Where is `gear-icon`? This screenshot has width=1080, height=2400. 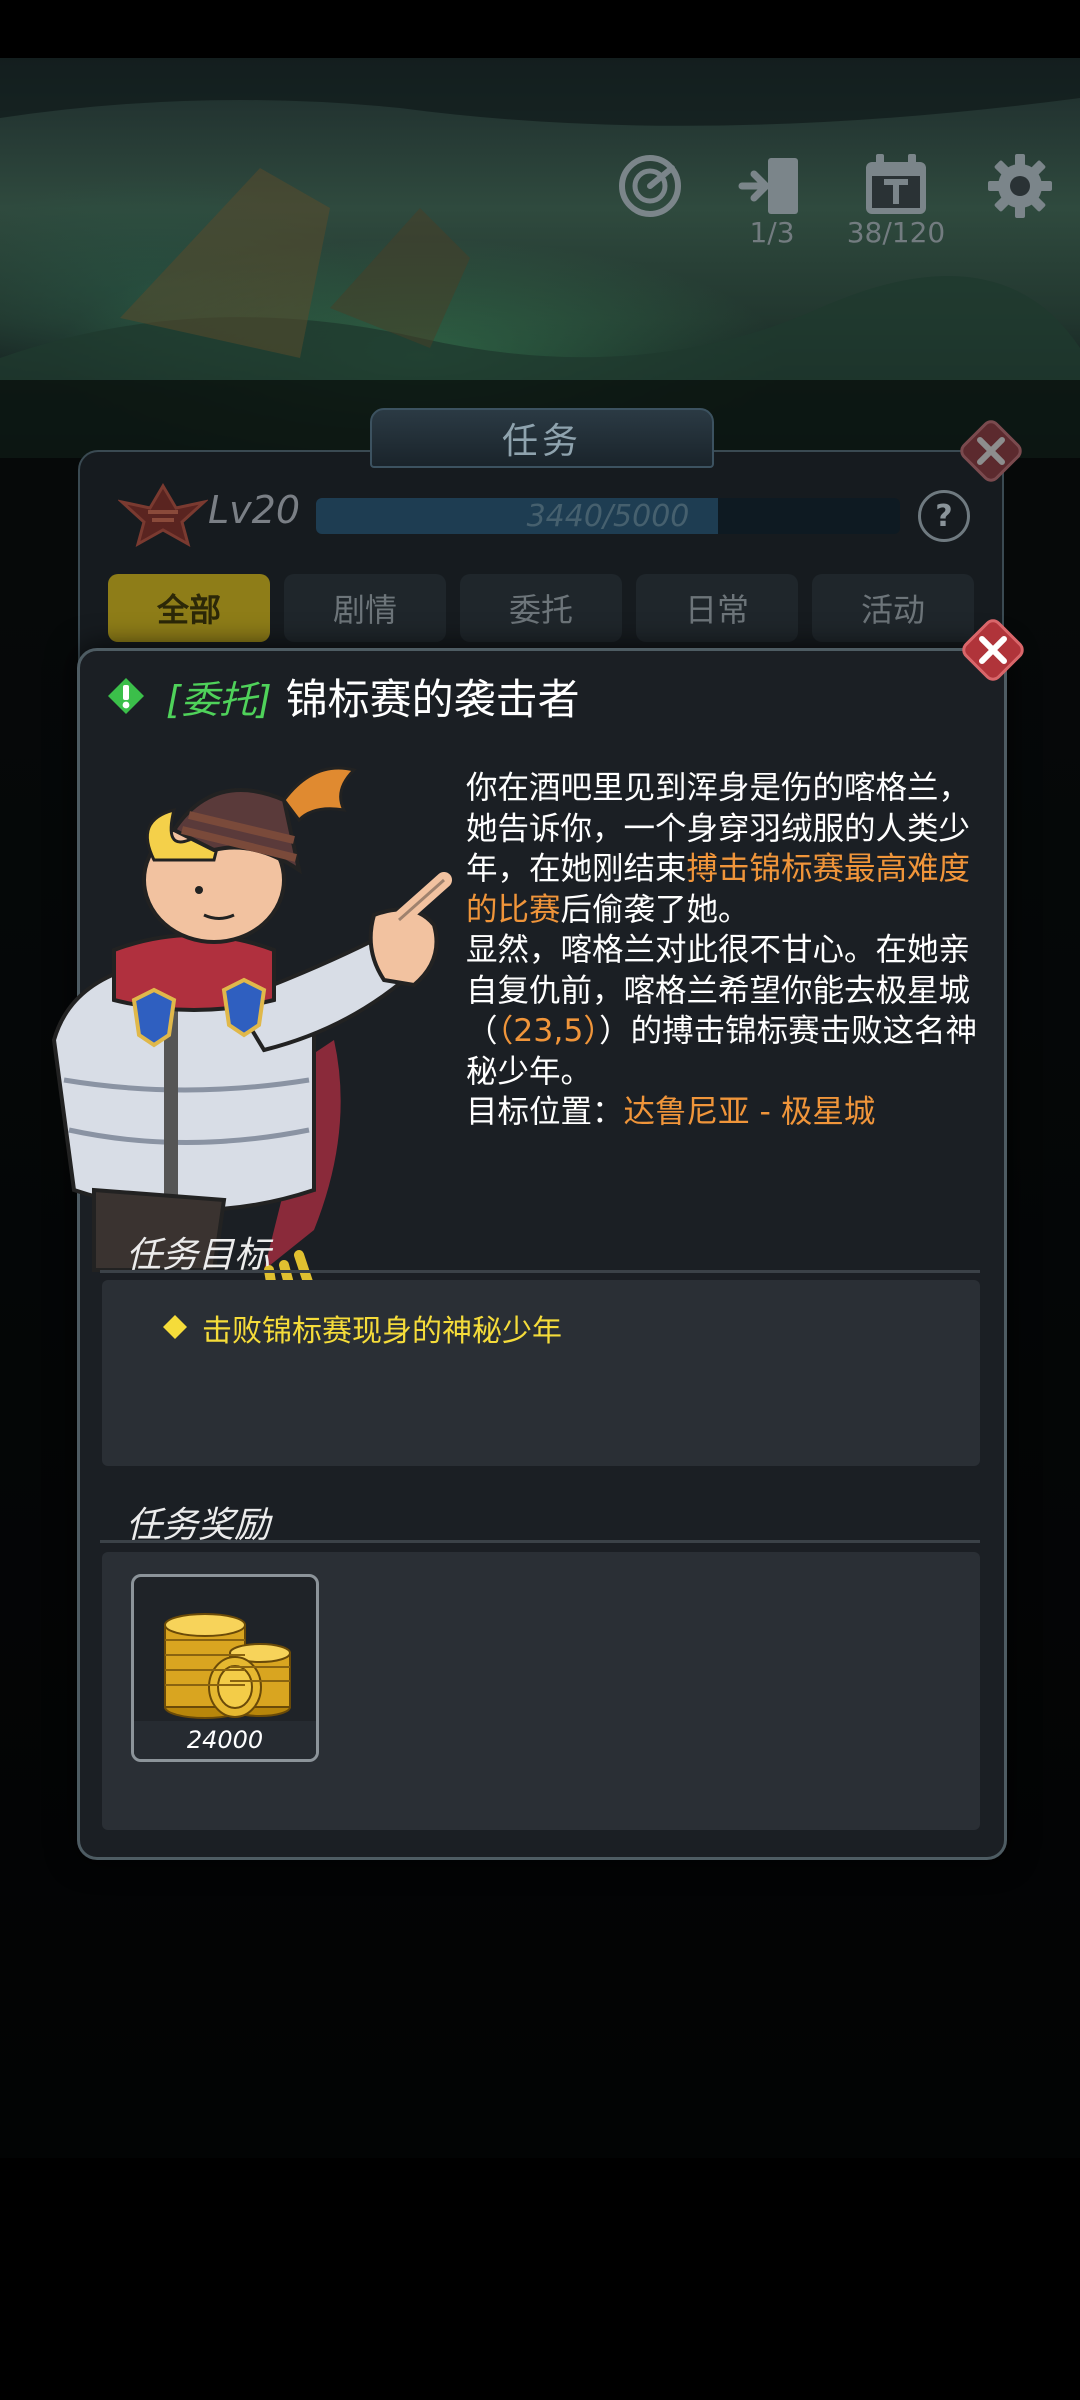 gear-icon is located at coordinates (1020, 186).